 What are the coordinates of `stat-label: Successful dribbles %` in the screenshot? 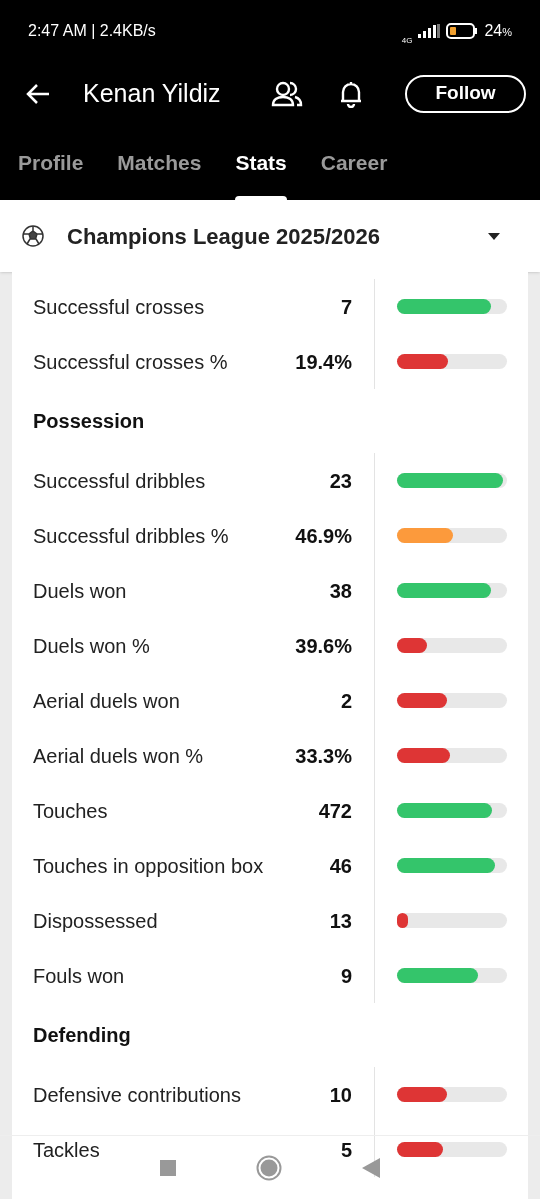 It's located at (131, 536).